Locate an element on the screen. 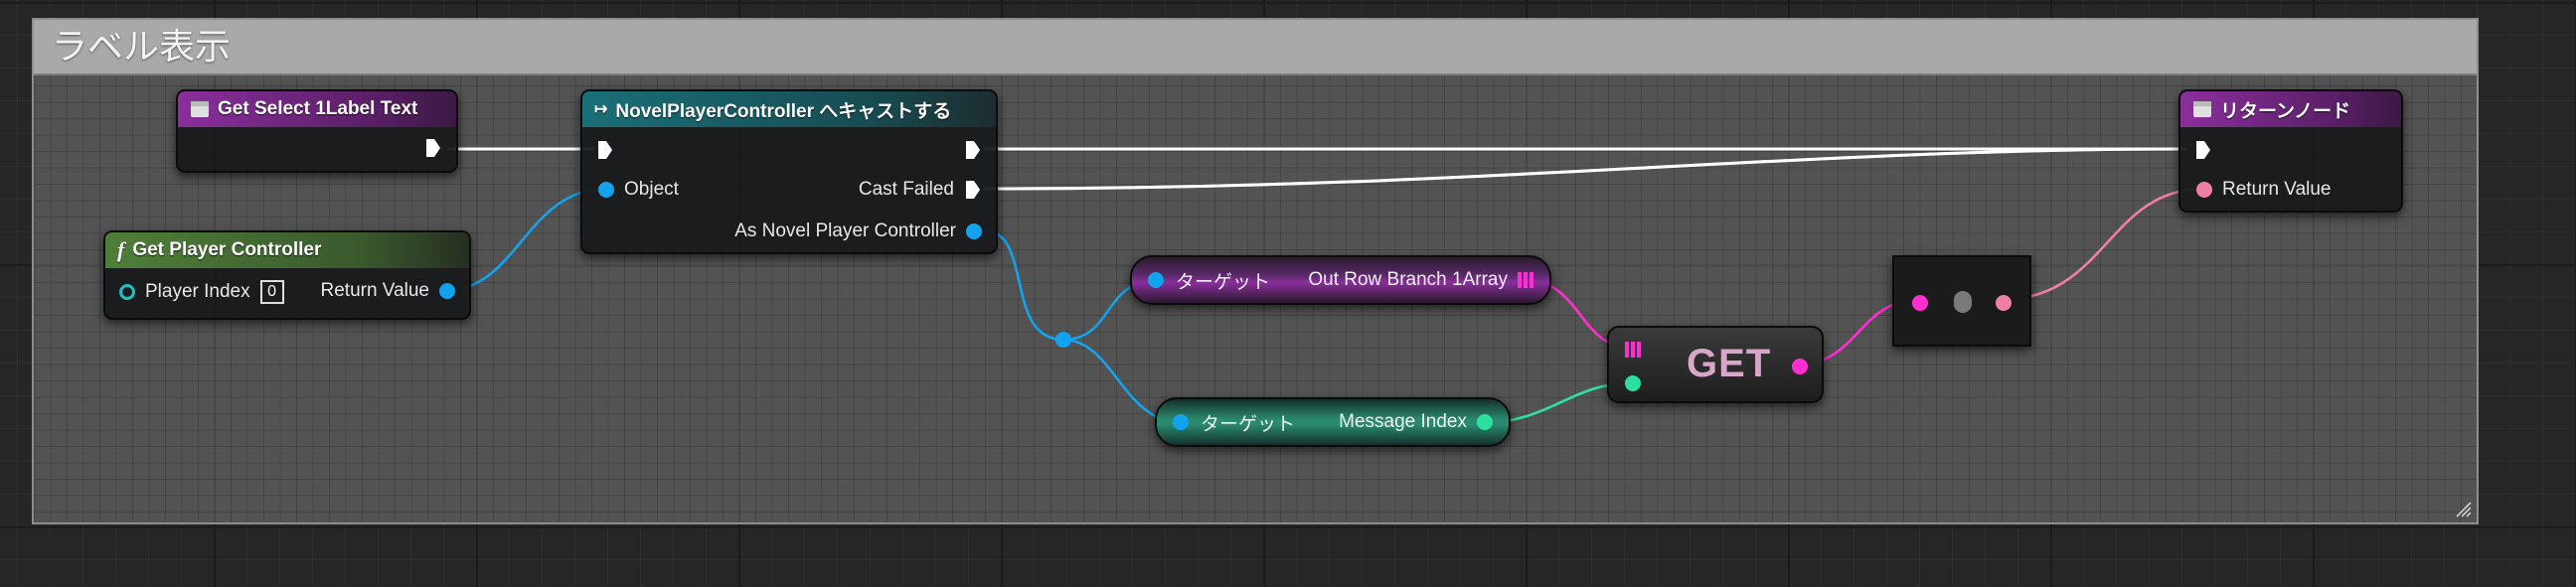  get-label: GET is located at coordinates (1729, 363).